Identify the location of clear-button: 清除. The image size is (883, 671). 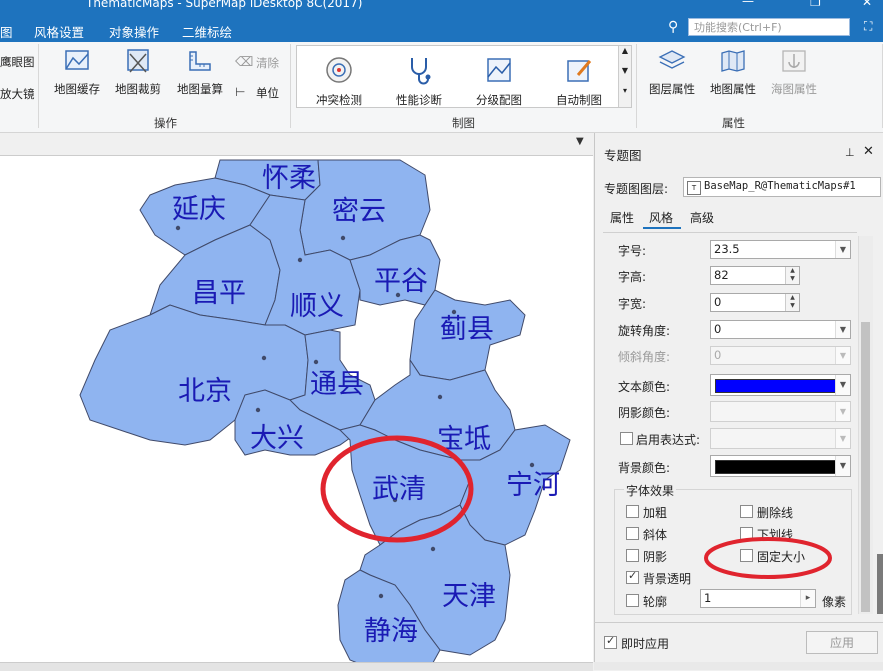
(267, 63).